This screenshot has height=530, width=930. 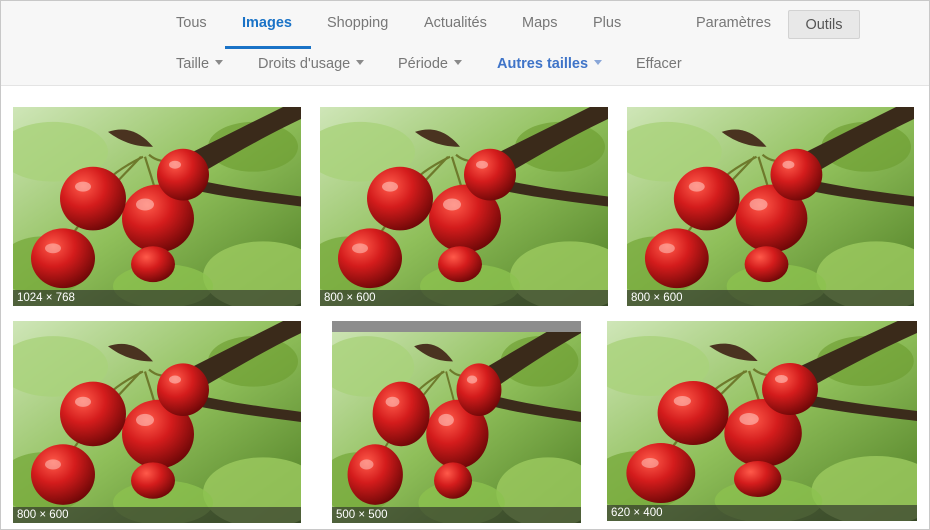 I want to click on image-result: 500 × 500, so click(x=456, y=422).